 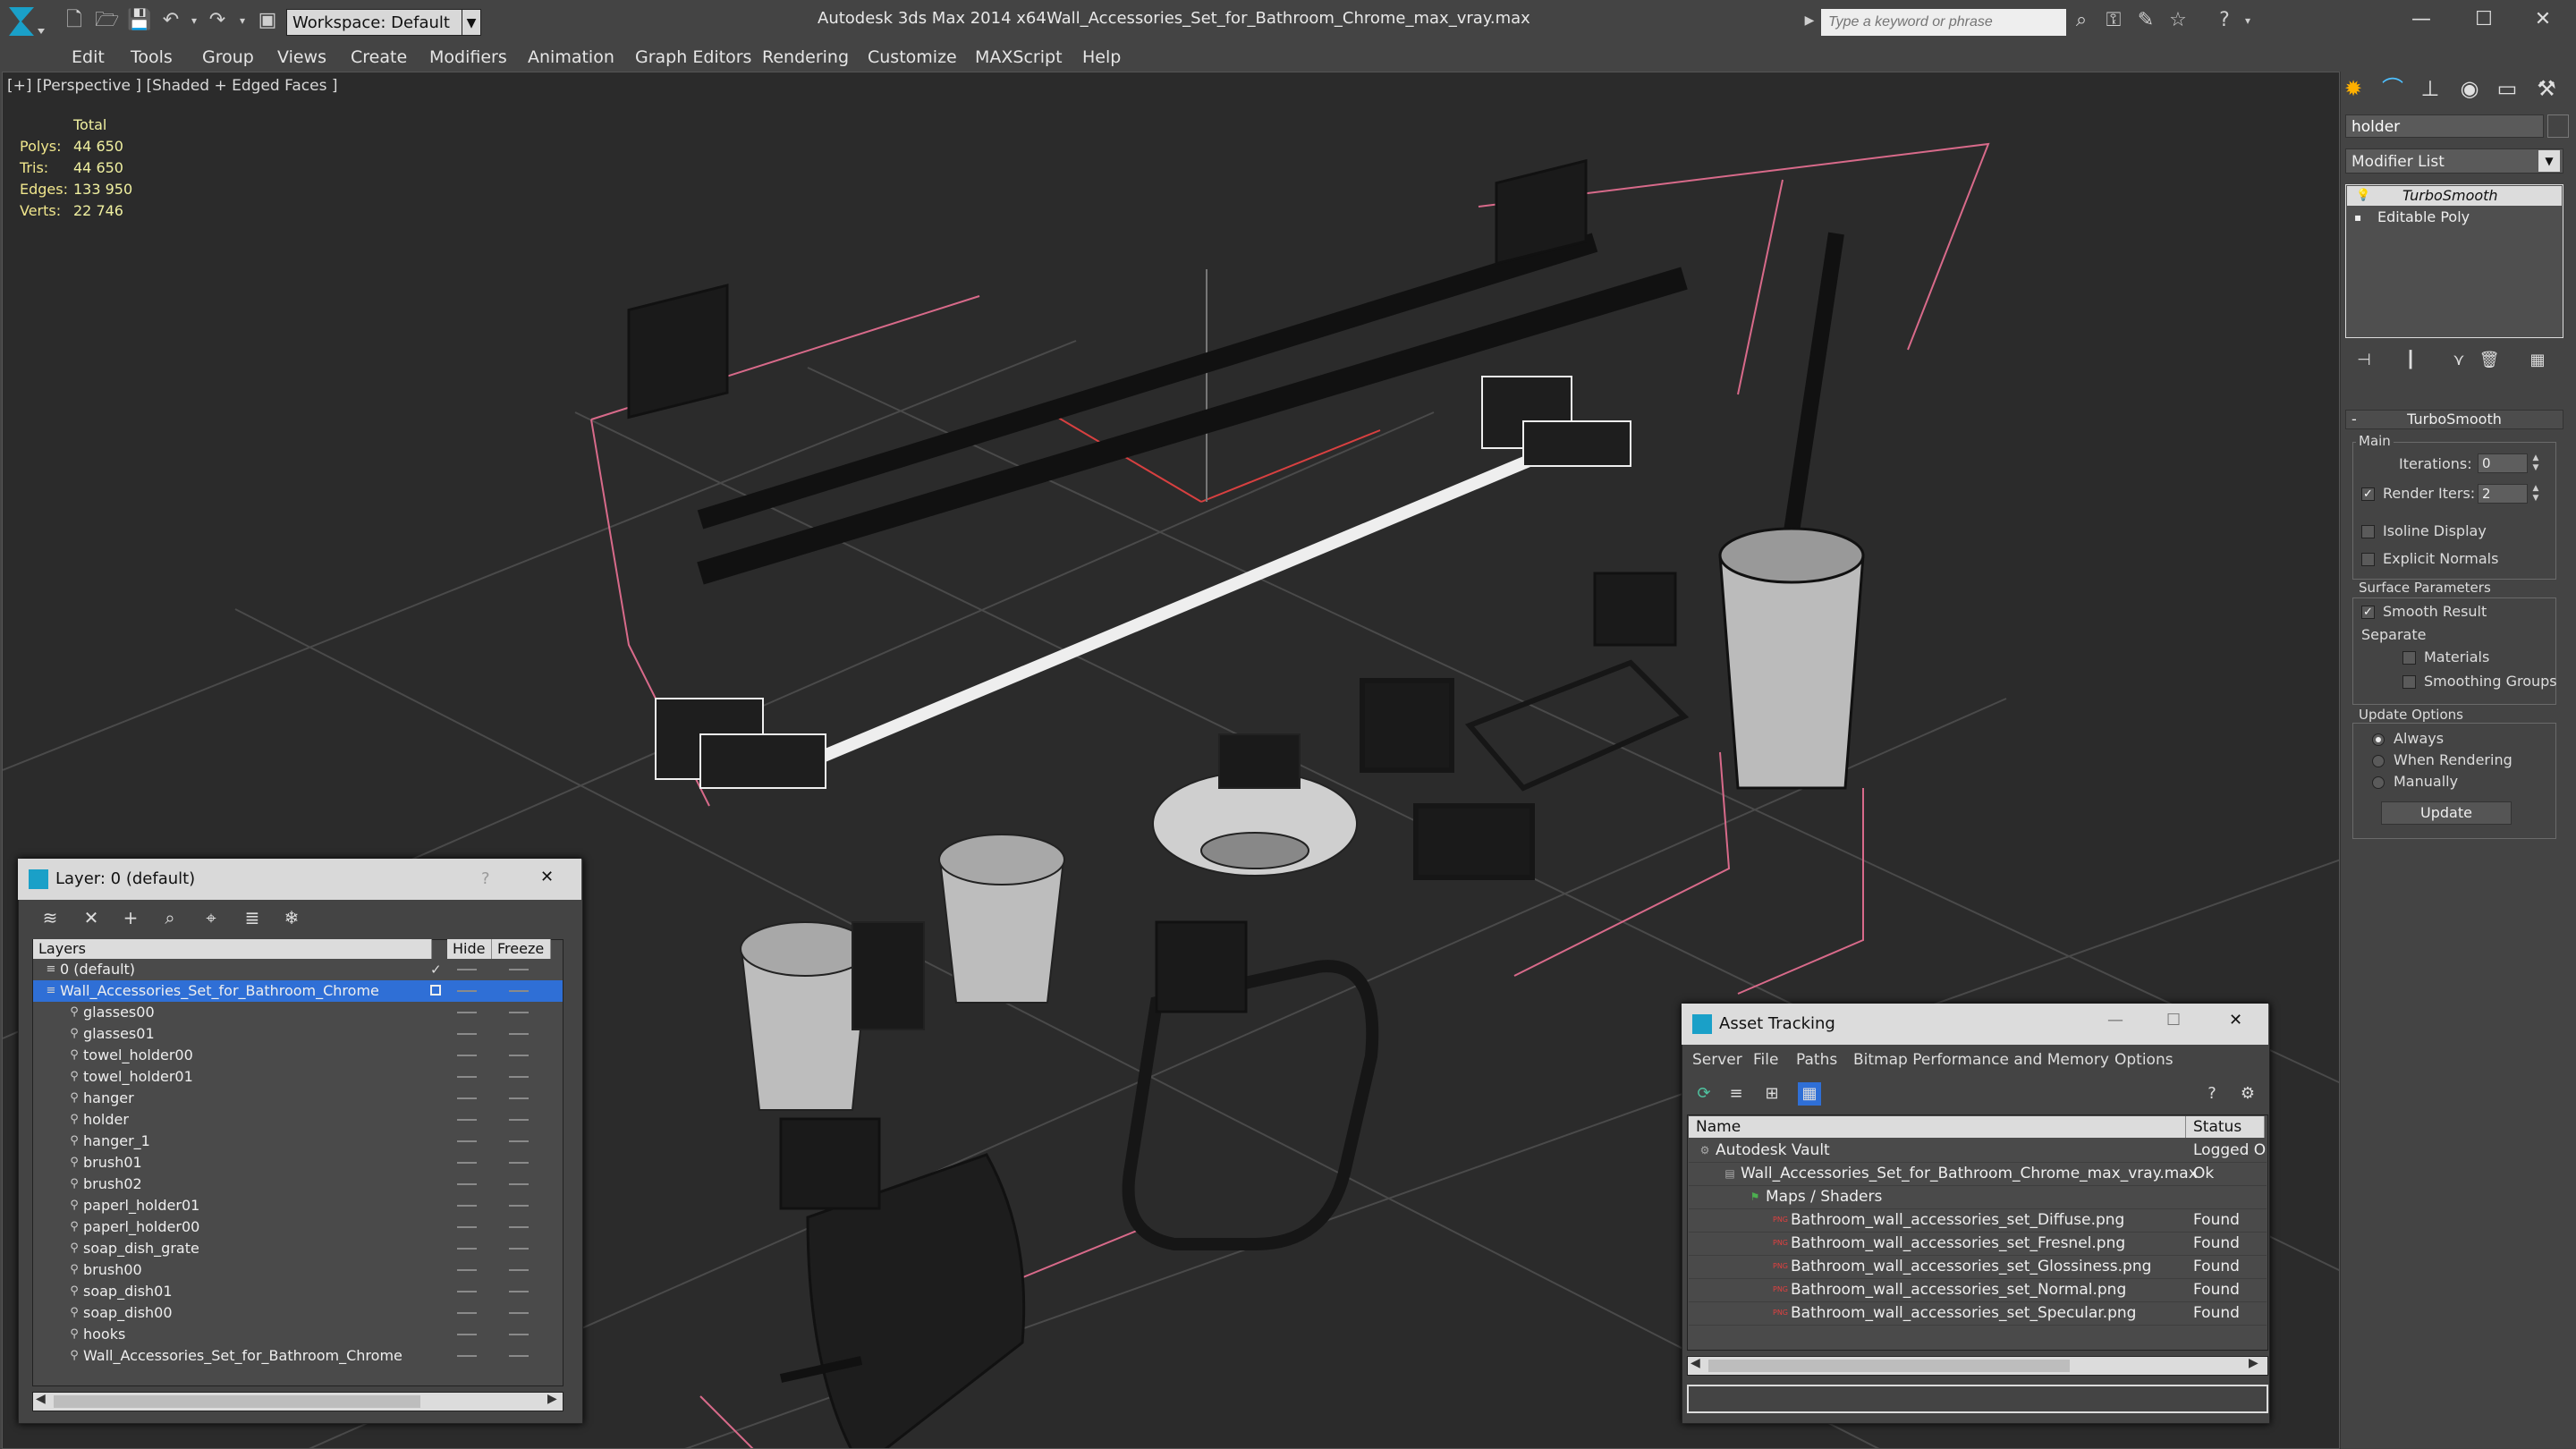 What do you see at coordinates (2146, 20) in the screenshot?
I see `communication-icon: ✎` at bounding box center [2146, 20].